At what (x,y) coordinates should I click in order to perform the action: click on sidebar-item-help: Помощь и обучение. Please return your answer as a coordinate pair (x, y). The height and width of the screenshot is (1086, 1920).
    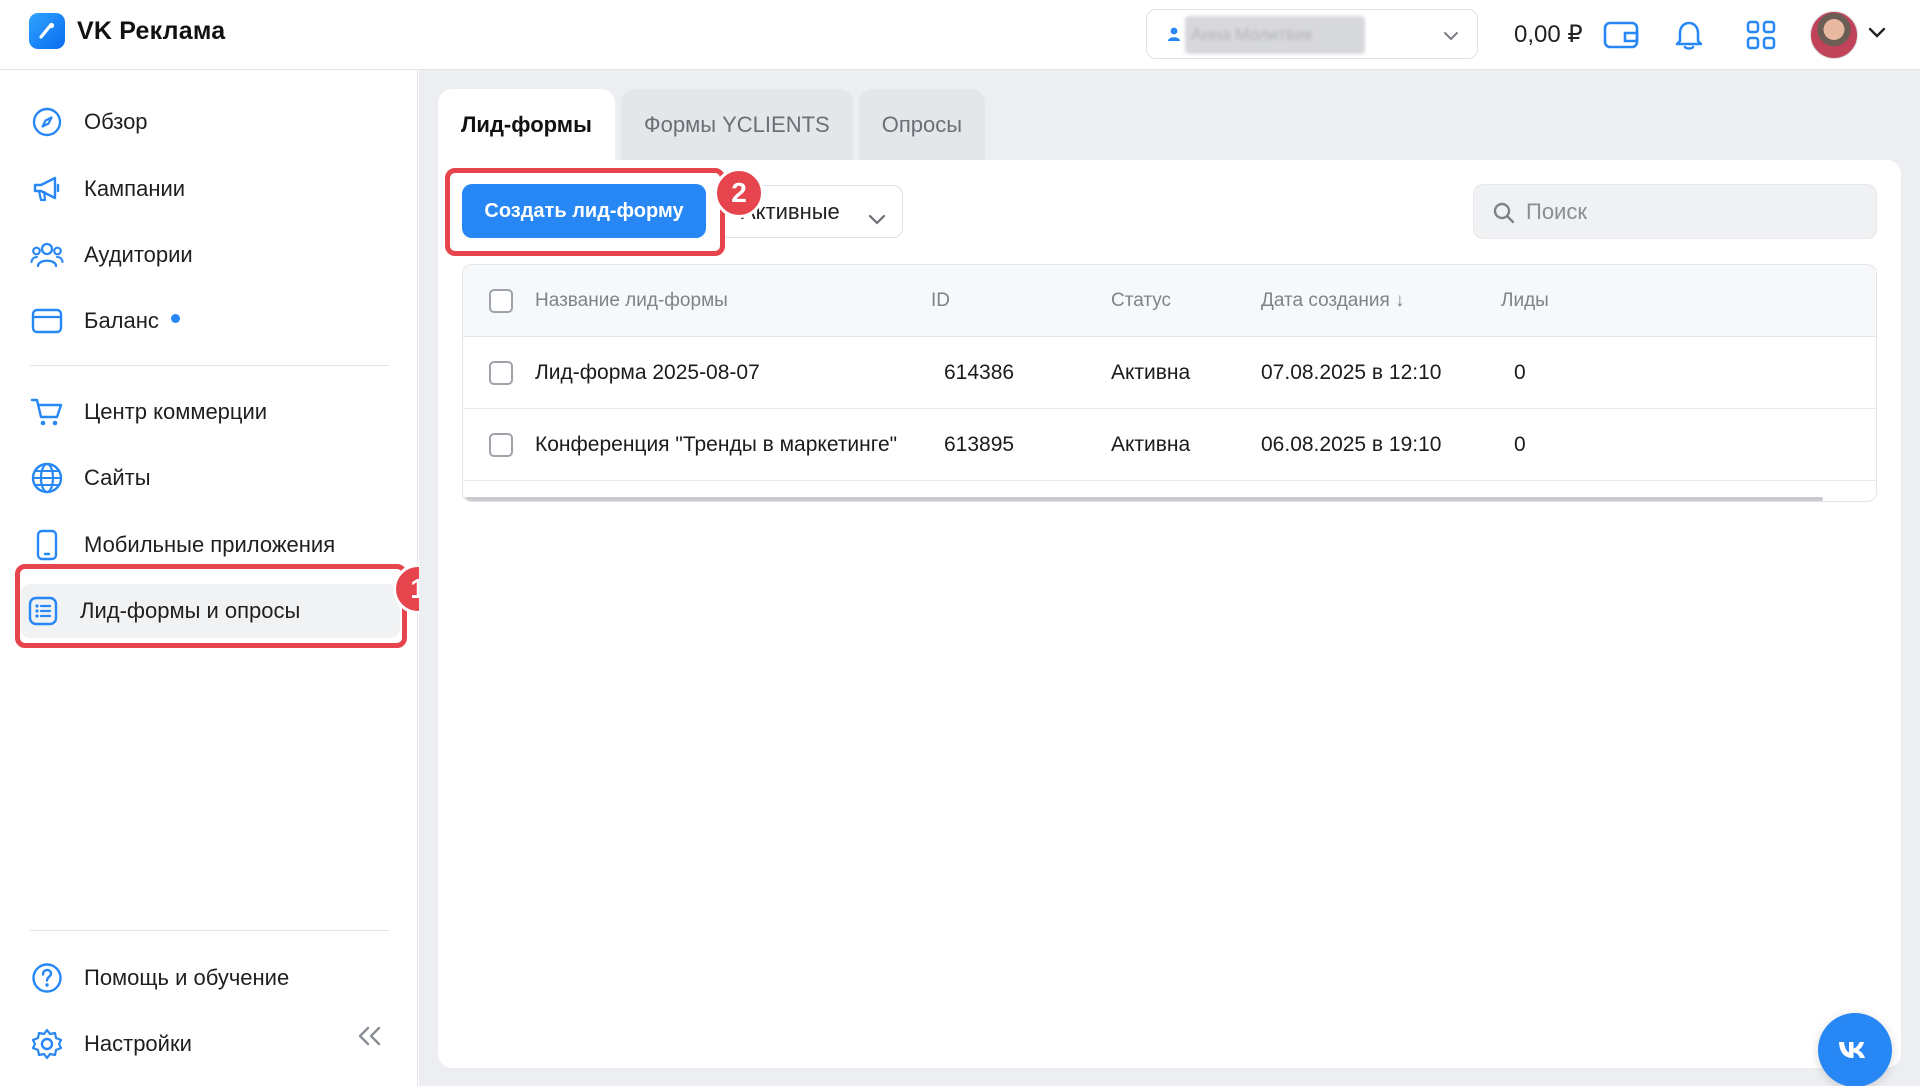
    Looking at the image, I should click on (209, 978).